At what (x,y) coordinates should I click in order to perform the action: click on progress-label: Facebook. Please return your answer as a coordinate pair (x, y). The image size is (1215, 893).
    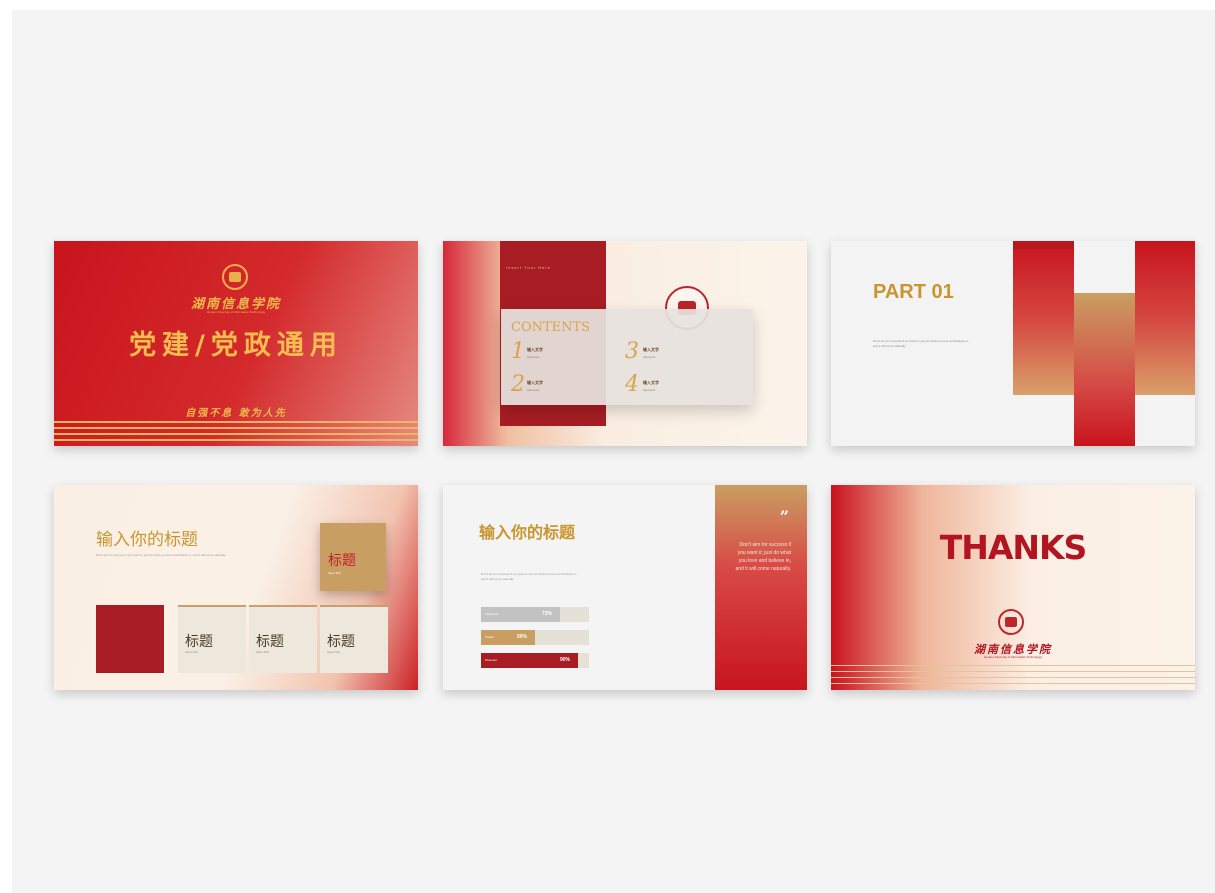
    Looking at the image, I should click on (492, 614).